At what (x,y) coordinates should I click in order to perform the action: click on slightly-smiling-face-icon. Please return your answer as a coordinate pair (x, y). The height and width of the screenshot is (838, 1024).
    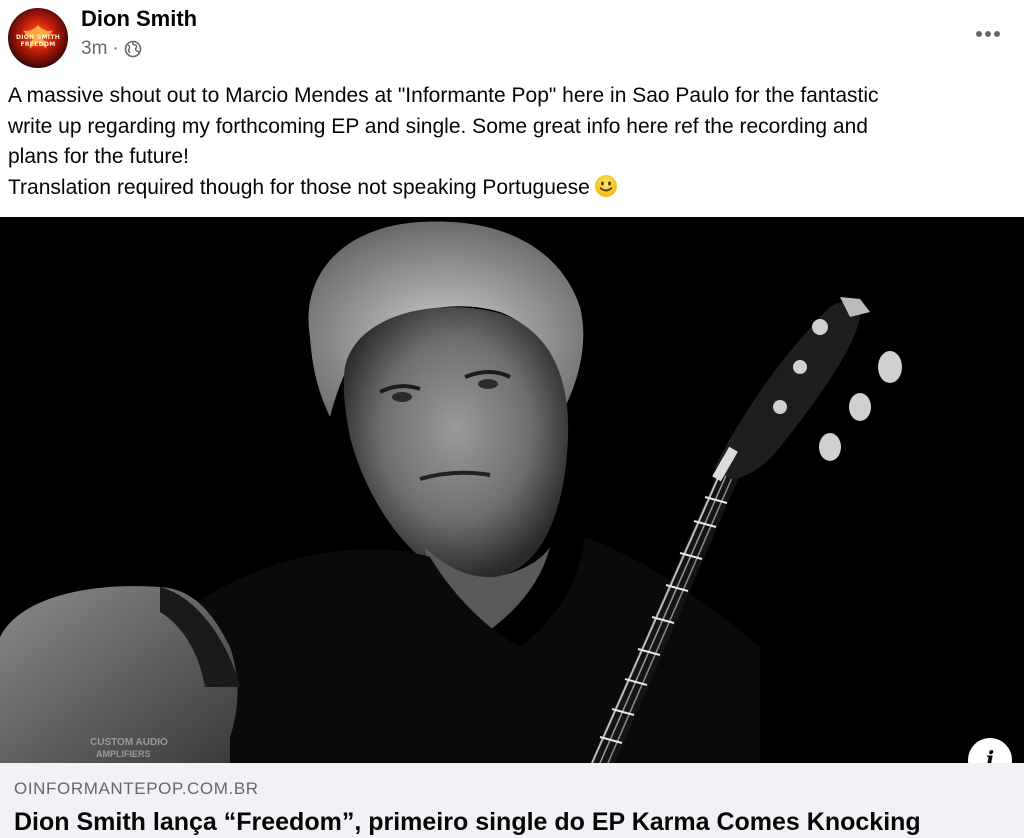
    Looking at the image, I should click on (605, 185).